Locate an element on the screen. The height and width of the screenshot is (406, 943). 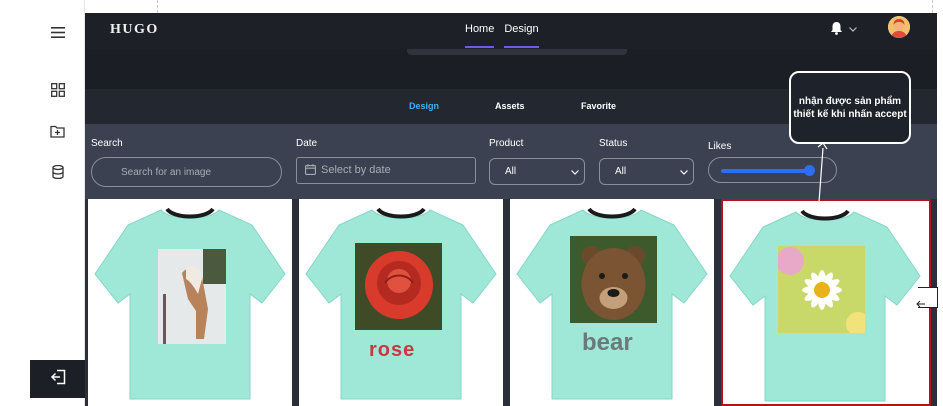
rose-print is located at coordinates (398, 286).